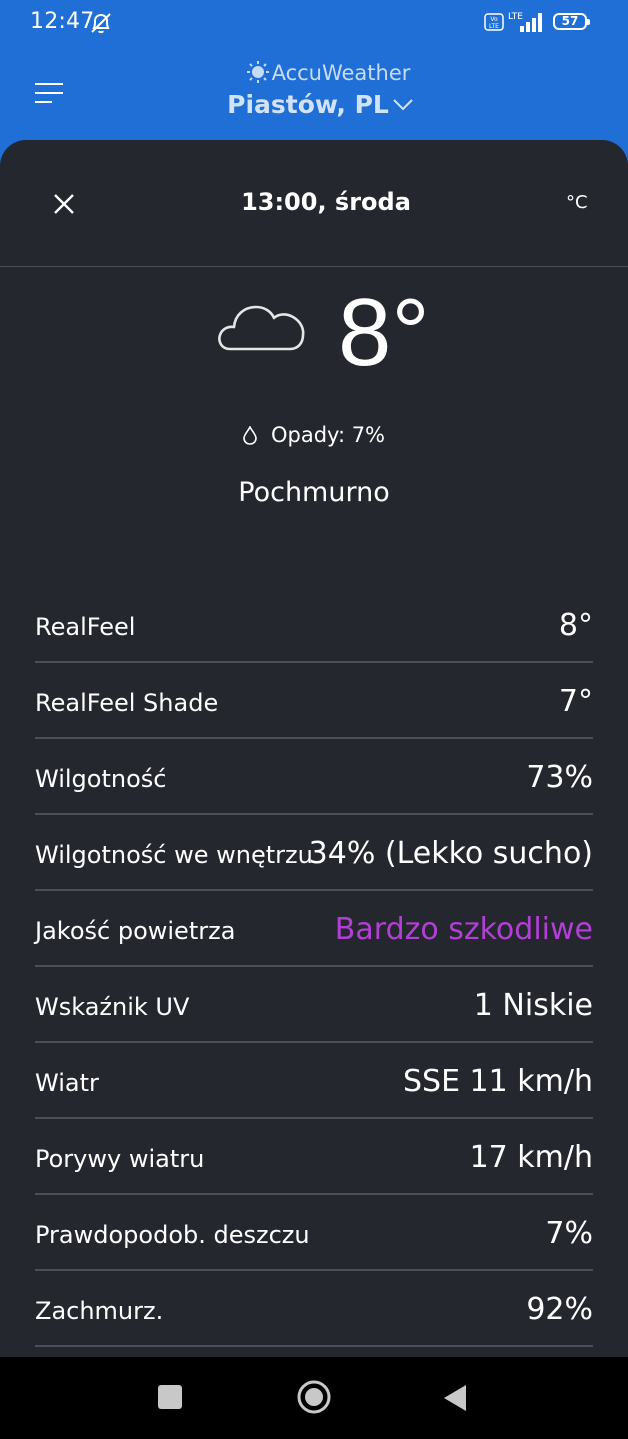 The image size is (628, 1439). What do you see at coordinates (250, 435) in the screenshot?
I see `raindrop-icon` at bounding box center [250, 435].